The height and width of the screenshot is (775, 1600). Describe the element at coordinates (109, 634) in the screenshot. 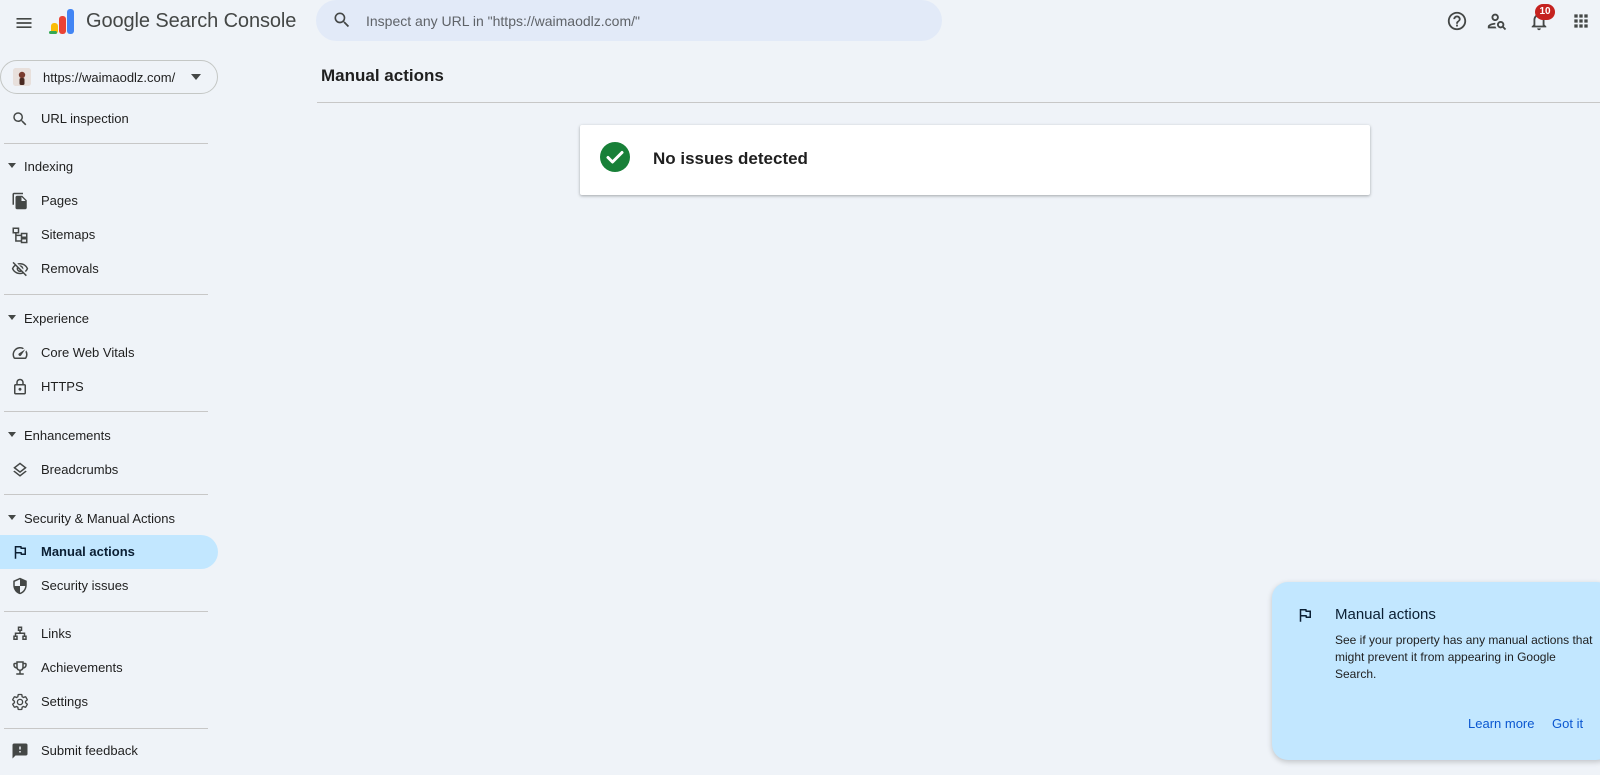

I see `sidebar-item-links: Links` at that location.